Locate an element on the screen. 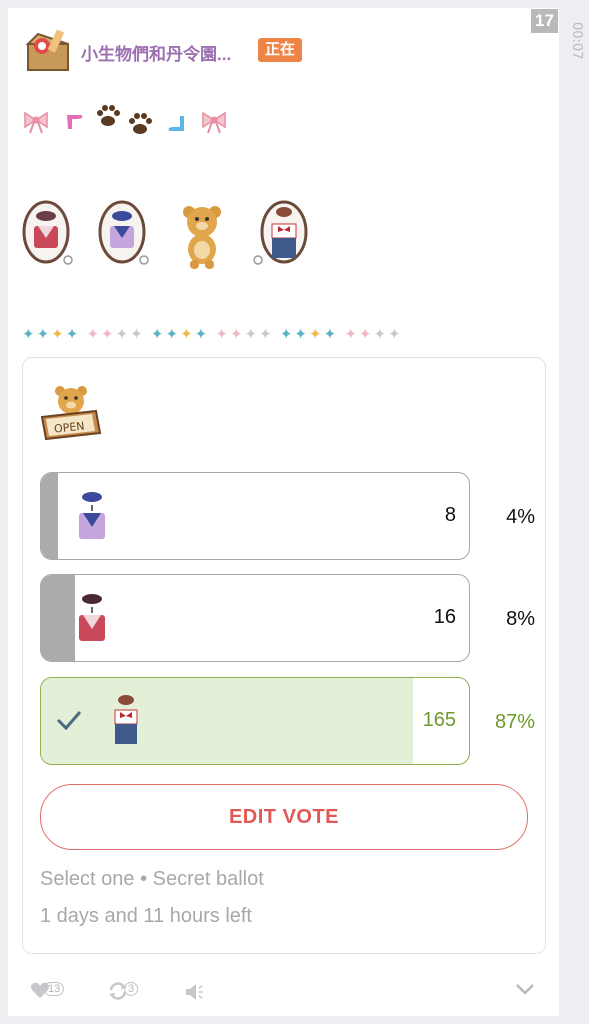 This screenshot has height=1024, width=589. teddy-bear-sticker is located at coordinates (202, 236).